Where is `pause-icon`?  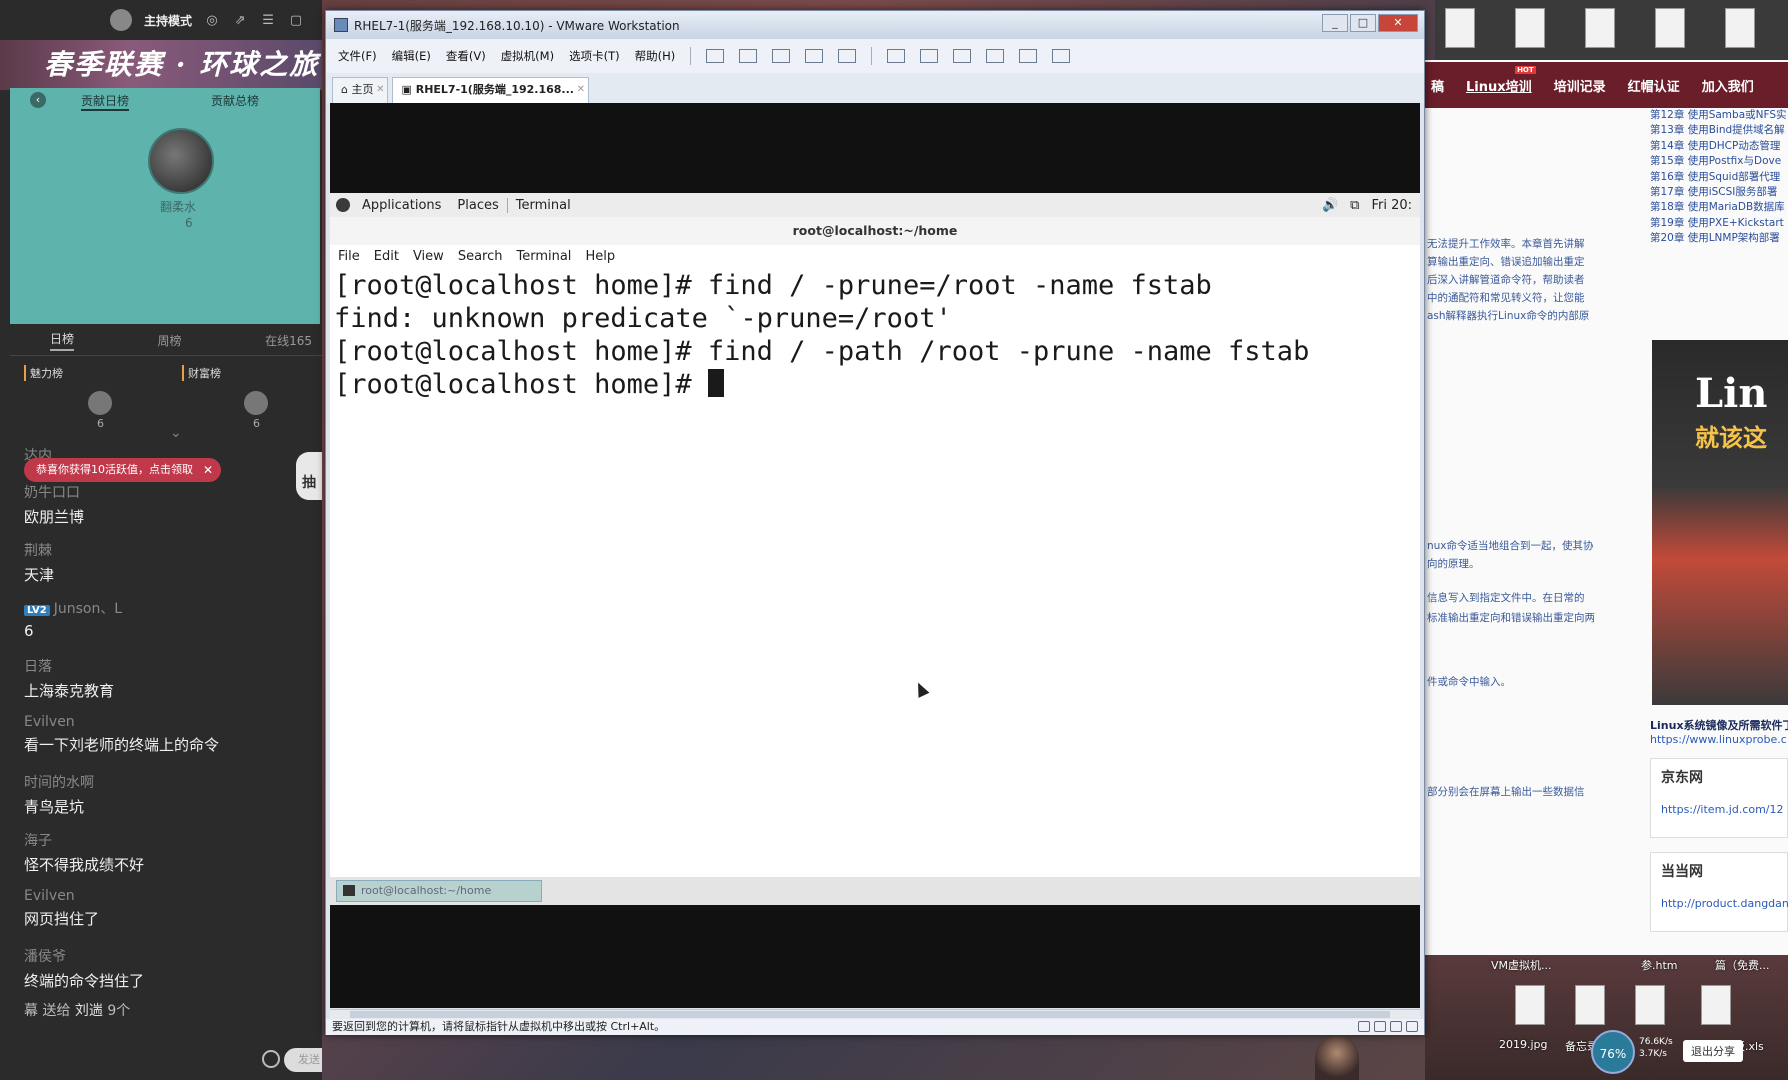 pause-icon is located at coordinates (715, 56).